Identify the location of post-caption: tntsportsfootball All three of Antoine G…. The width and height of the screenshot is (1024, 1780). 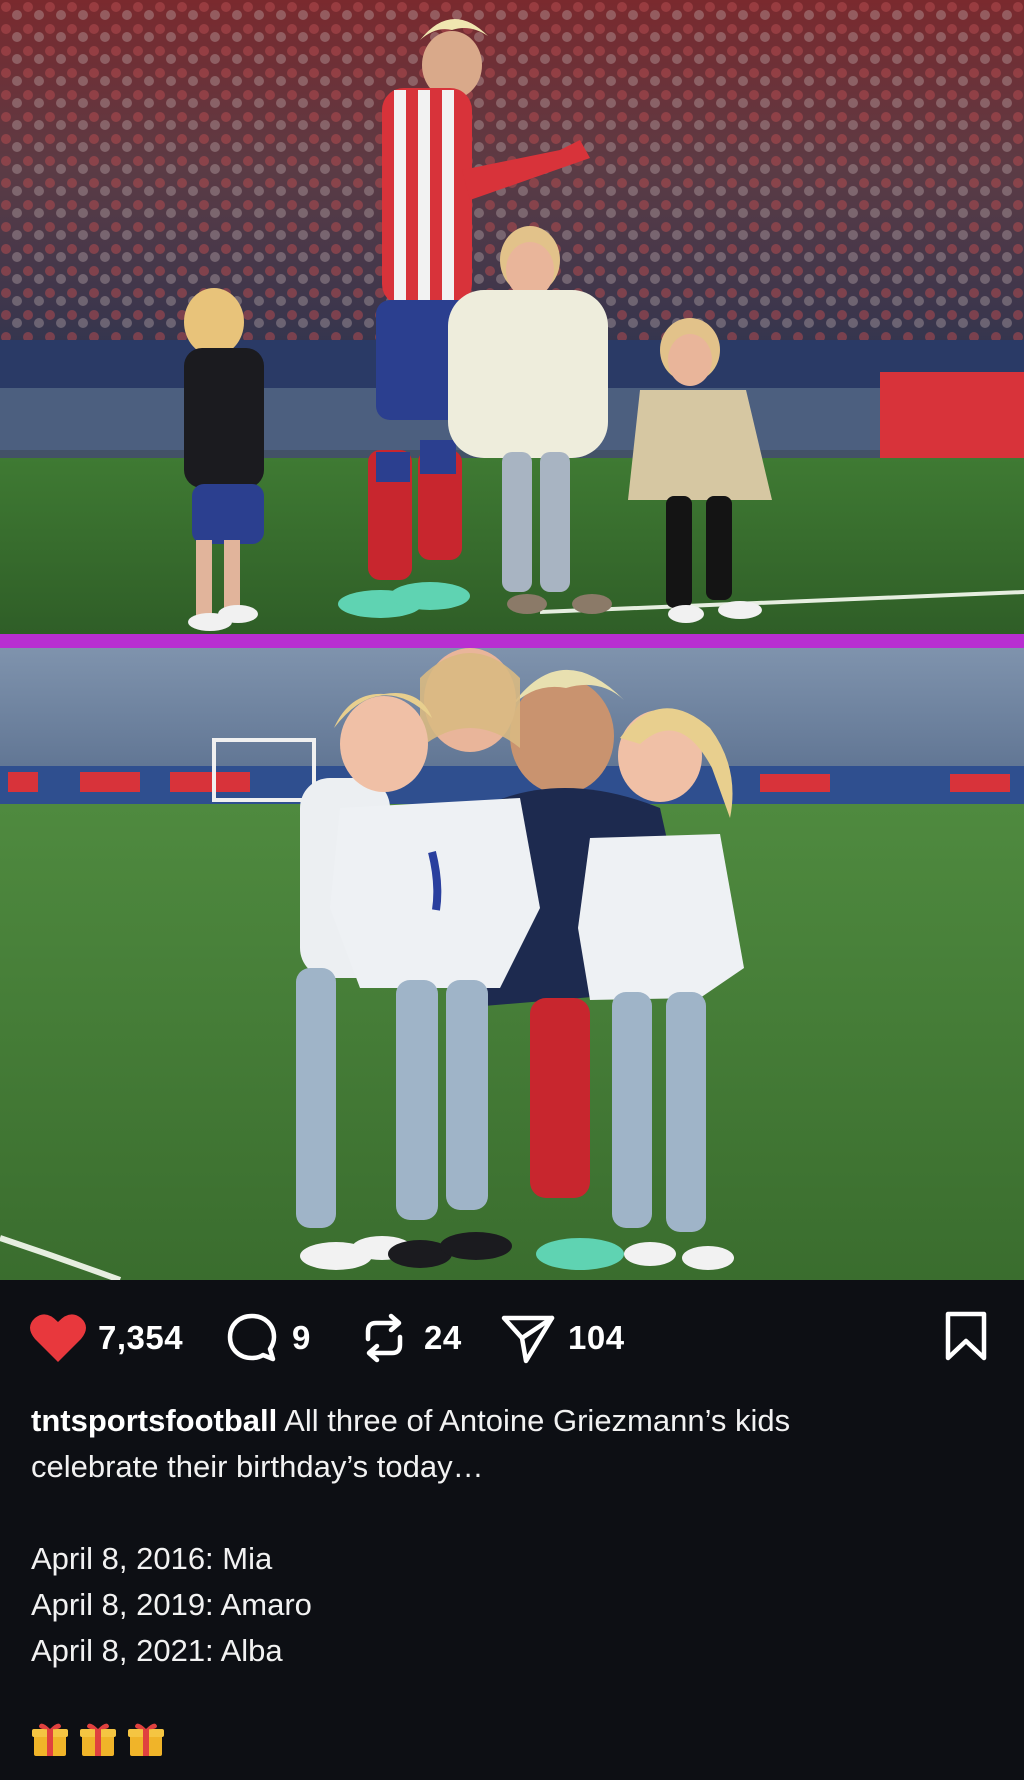
(511, 1536).